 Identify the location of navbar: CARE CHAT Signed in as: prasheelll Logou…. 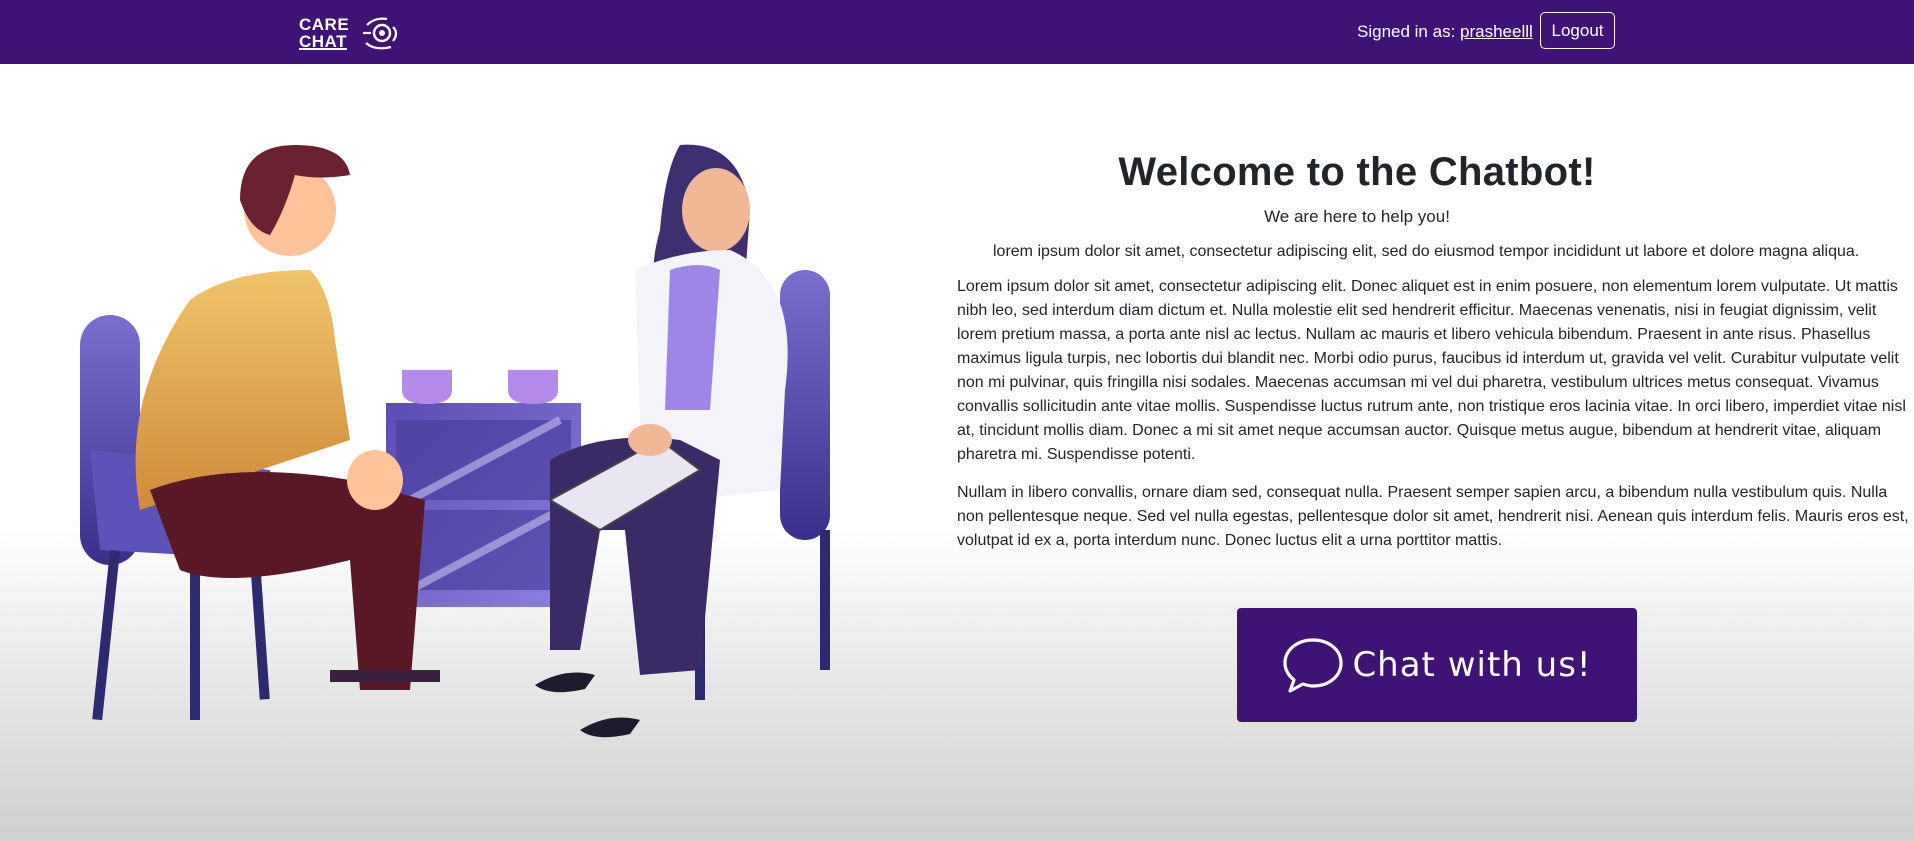
(957, 32).